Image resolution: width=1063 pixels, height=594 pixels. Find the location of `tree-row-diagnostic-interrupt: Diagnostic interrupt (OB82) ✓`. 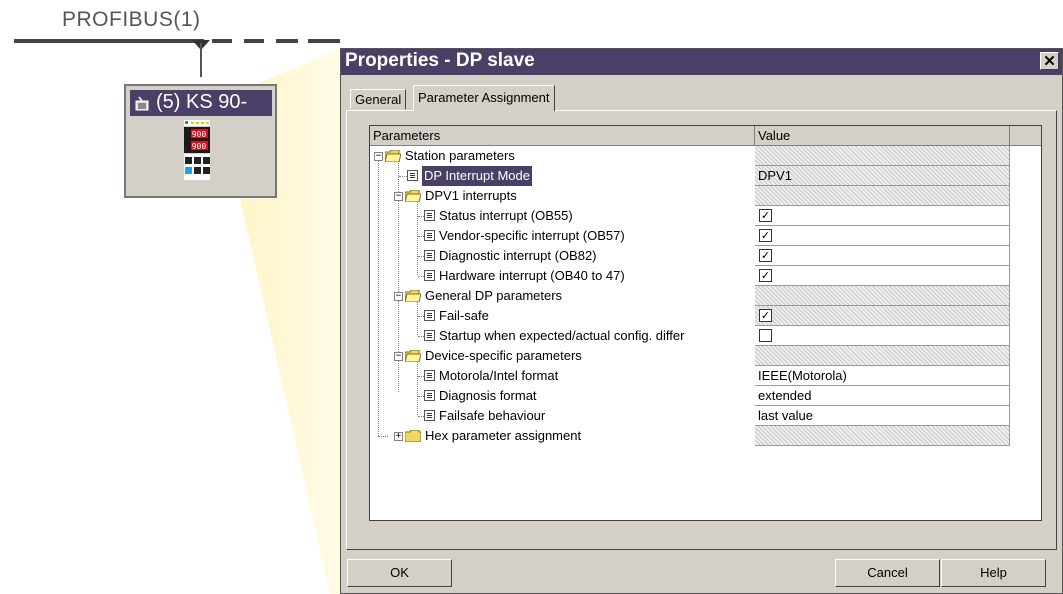

tree-row-diagnostic-interrupt: Diagnostic interrupt (OB82) ✓ is located at coordinates (705, 256).